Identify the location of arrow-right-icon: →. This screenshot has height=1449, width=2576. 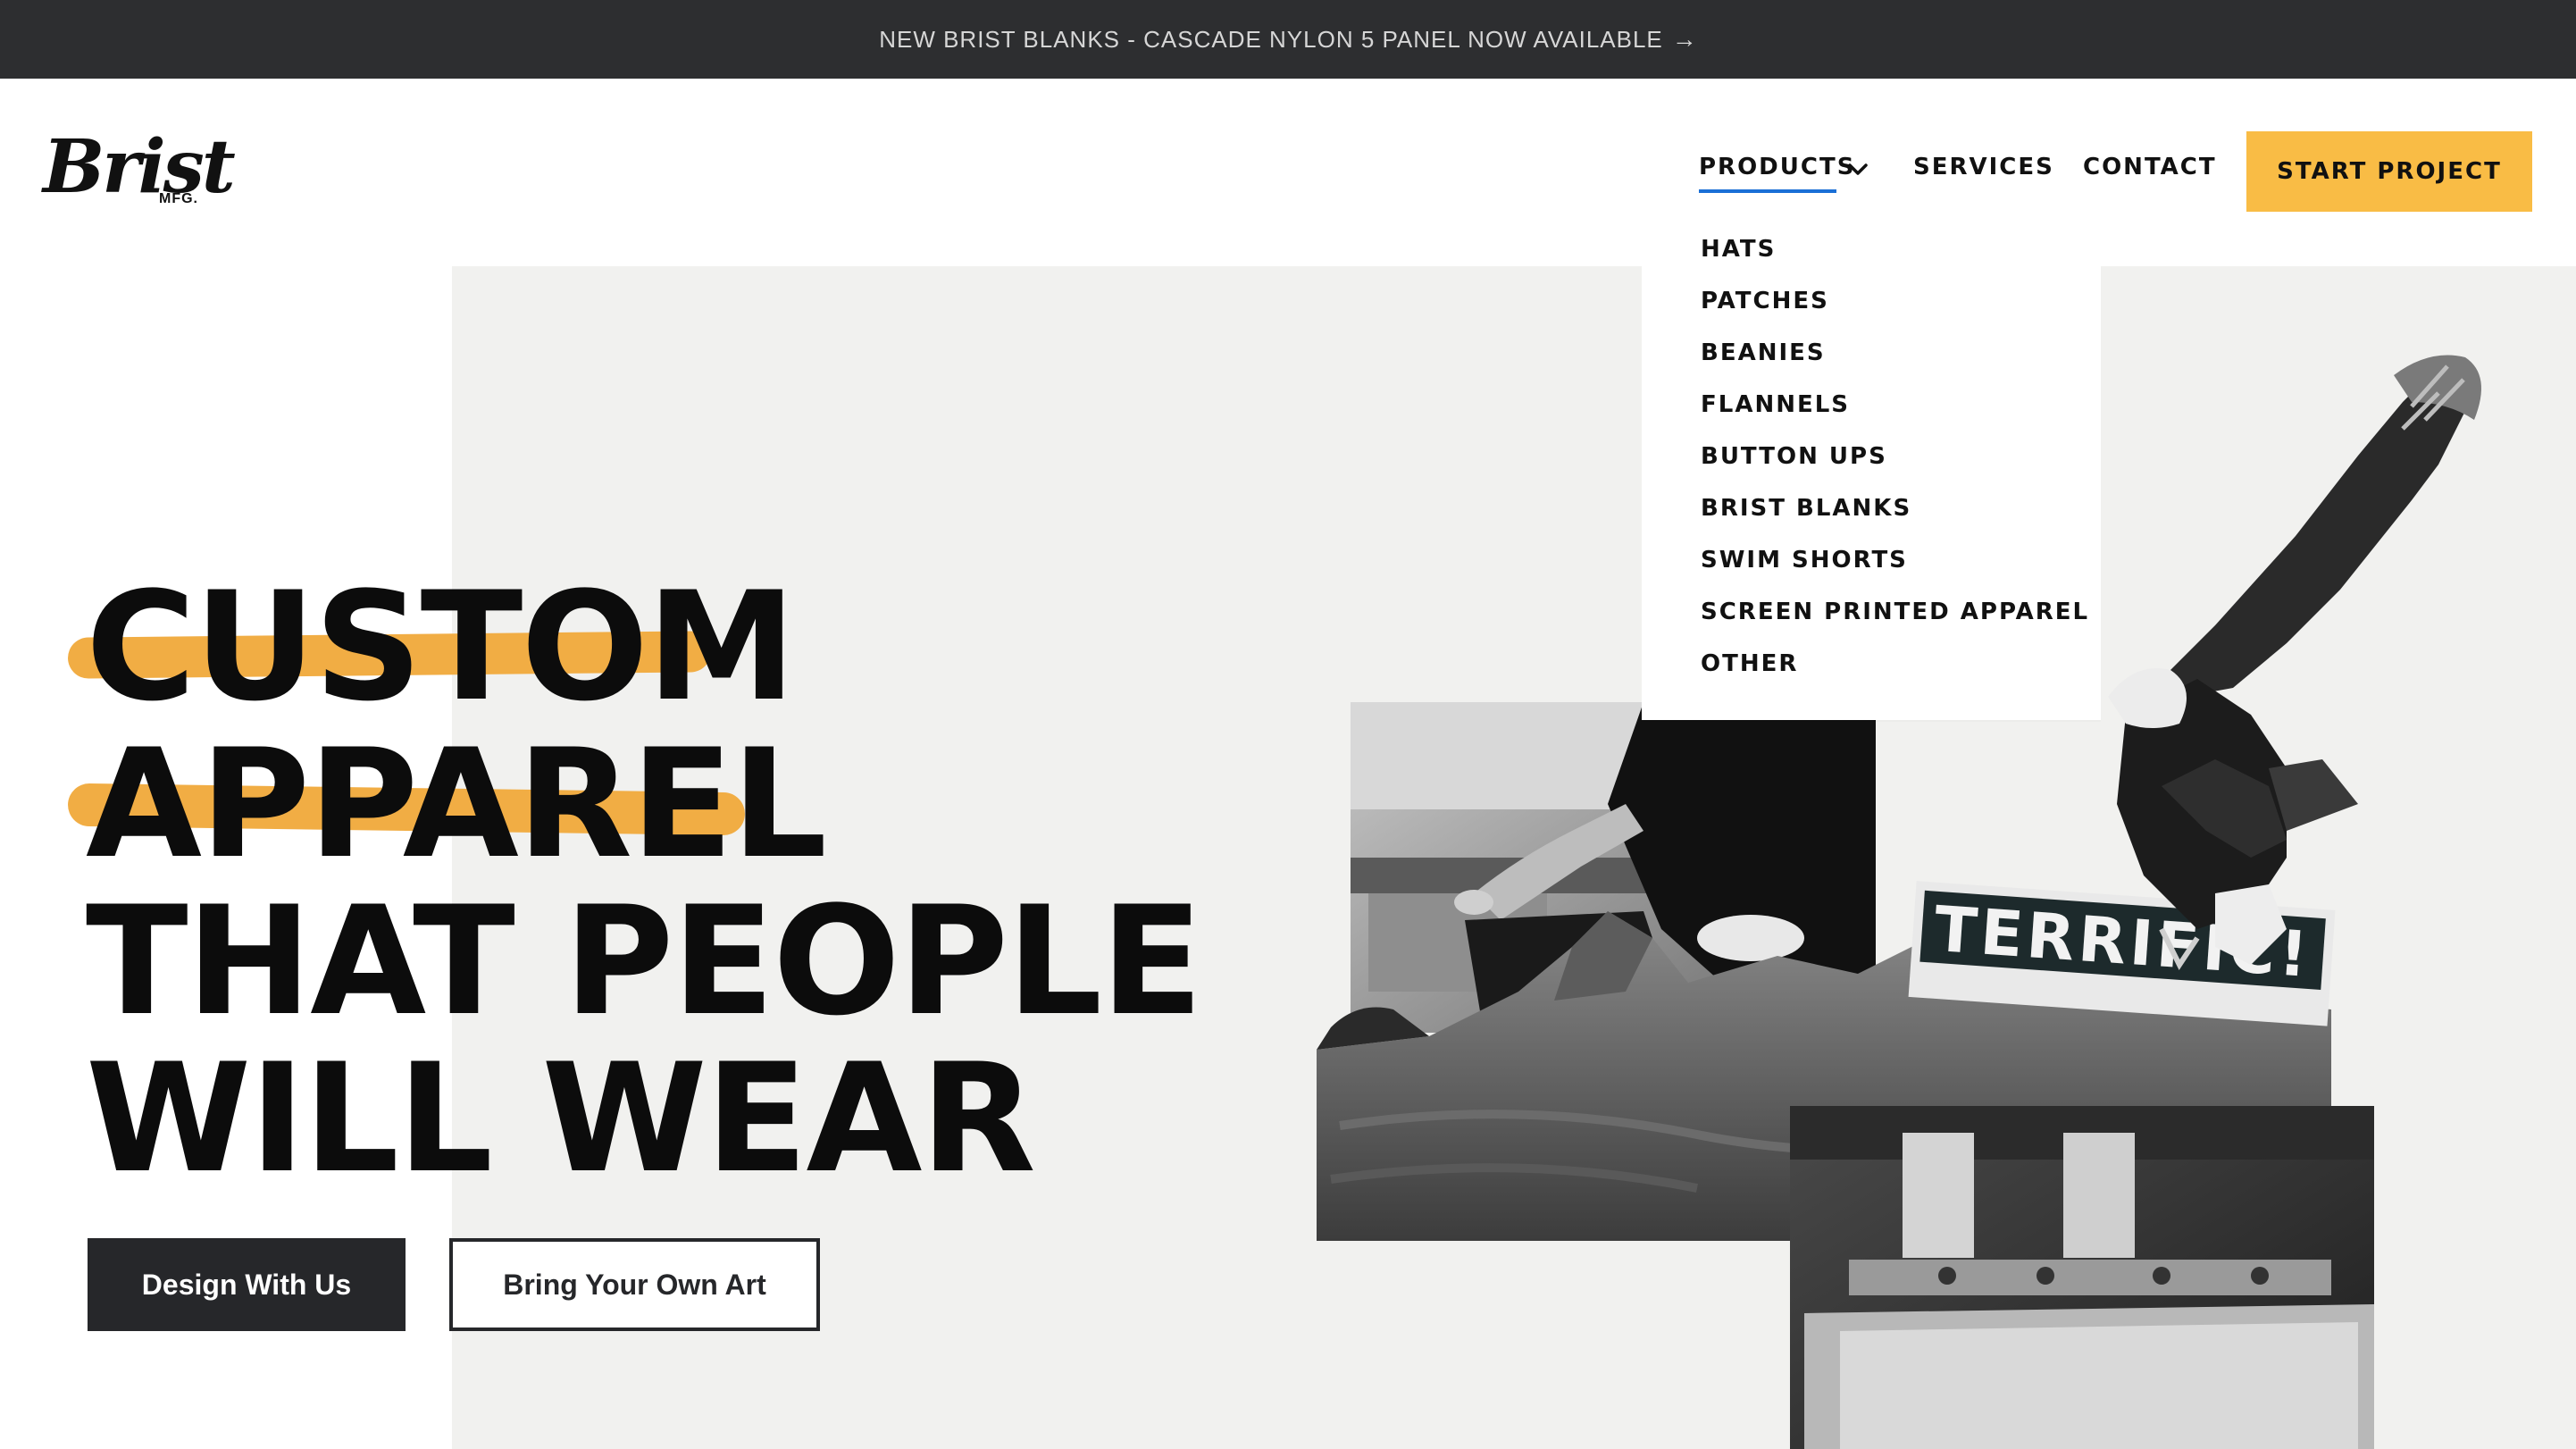
(1685, 39).